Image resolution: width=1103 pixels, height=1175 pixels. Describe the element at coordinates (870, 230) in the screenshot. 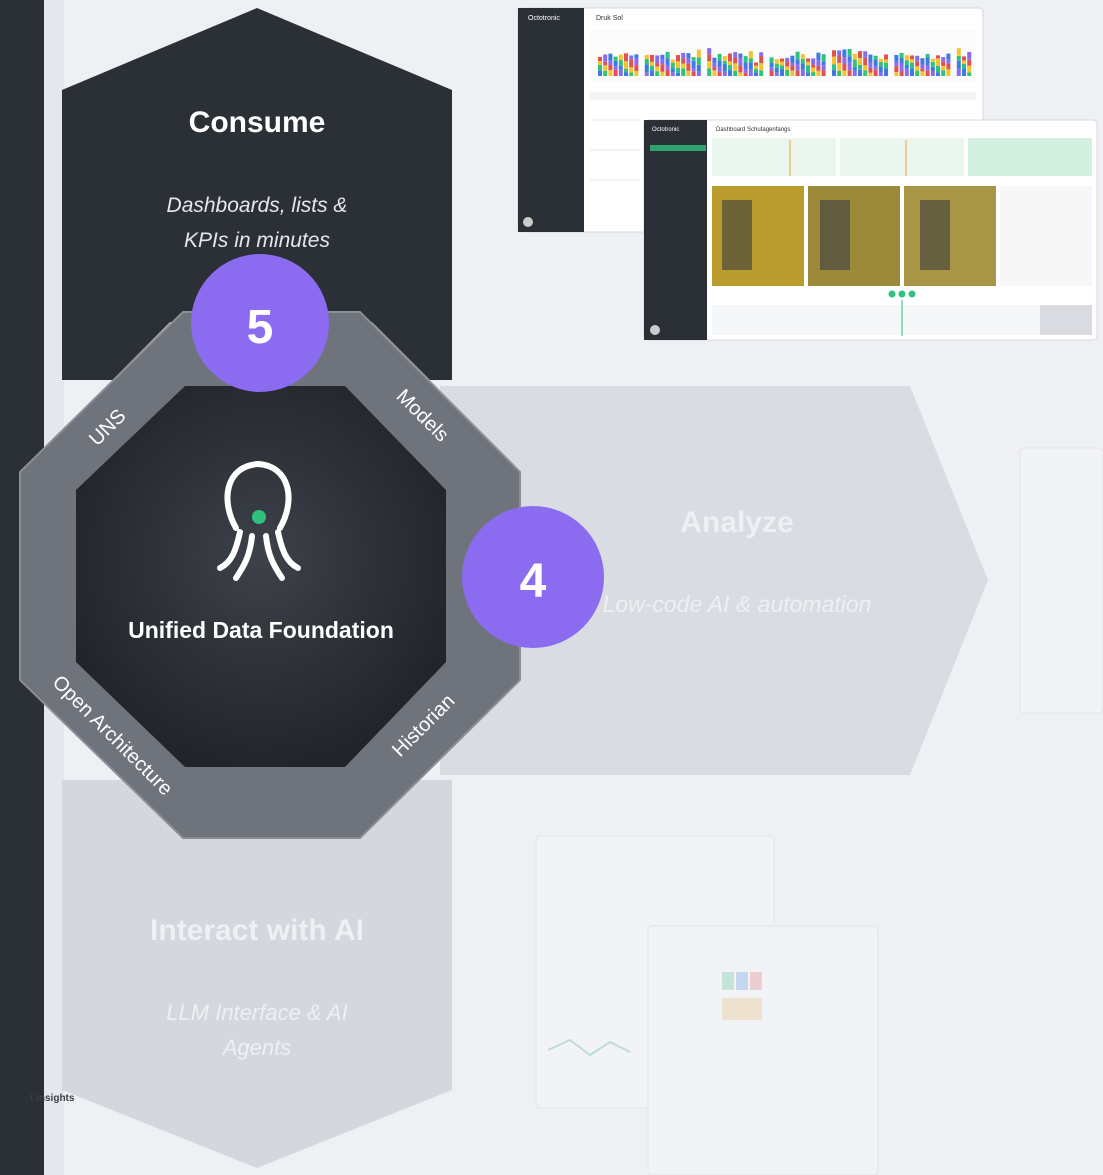

I see `dashboard-screenshot-2: Octotronic Dashboard Schutagenfangs` at that location.